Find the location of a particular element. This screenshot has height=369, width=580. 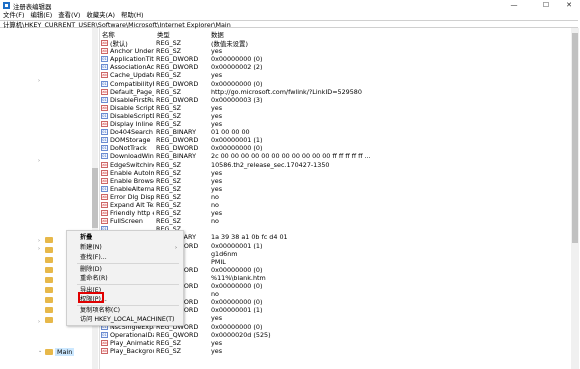

value-name: Play_Animations is located at coordinates (132, 342).